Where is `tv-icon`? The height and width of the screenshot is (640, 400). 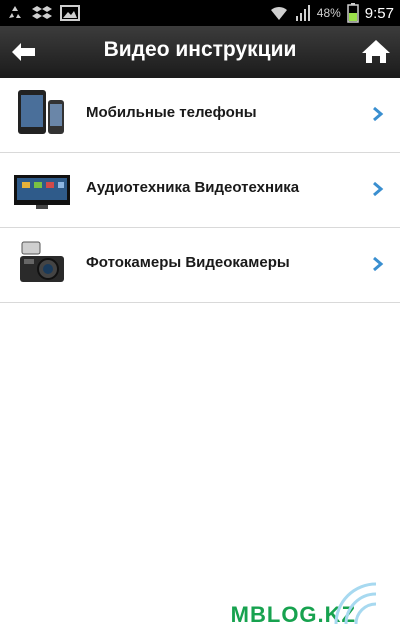 tv-icon is located at coordinates (42, 192).